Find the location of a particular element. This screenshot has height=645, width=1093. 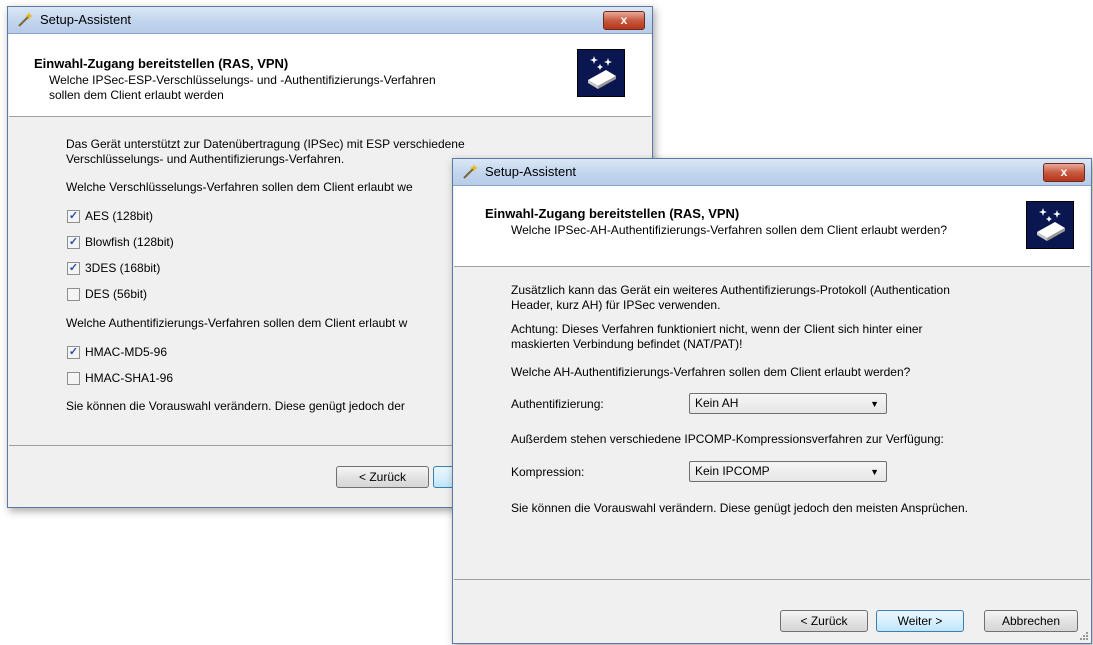

compression-select: Kein IPCOMP ▼ is located at coordinates (788, 471).